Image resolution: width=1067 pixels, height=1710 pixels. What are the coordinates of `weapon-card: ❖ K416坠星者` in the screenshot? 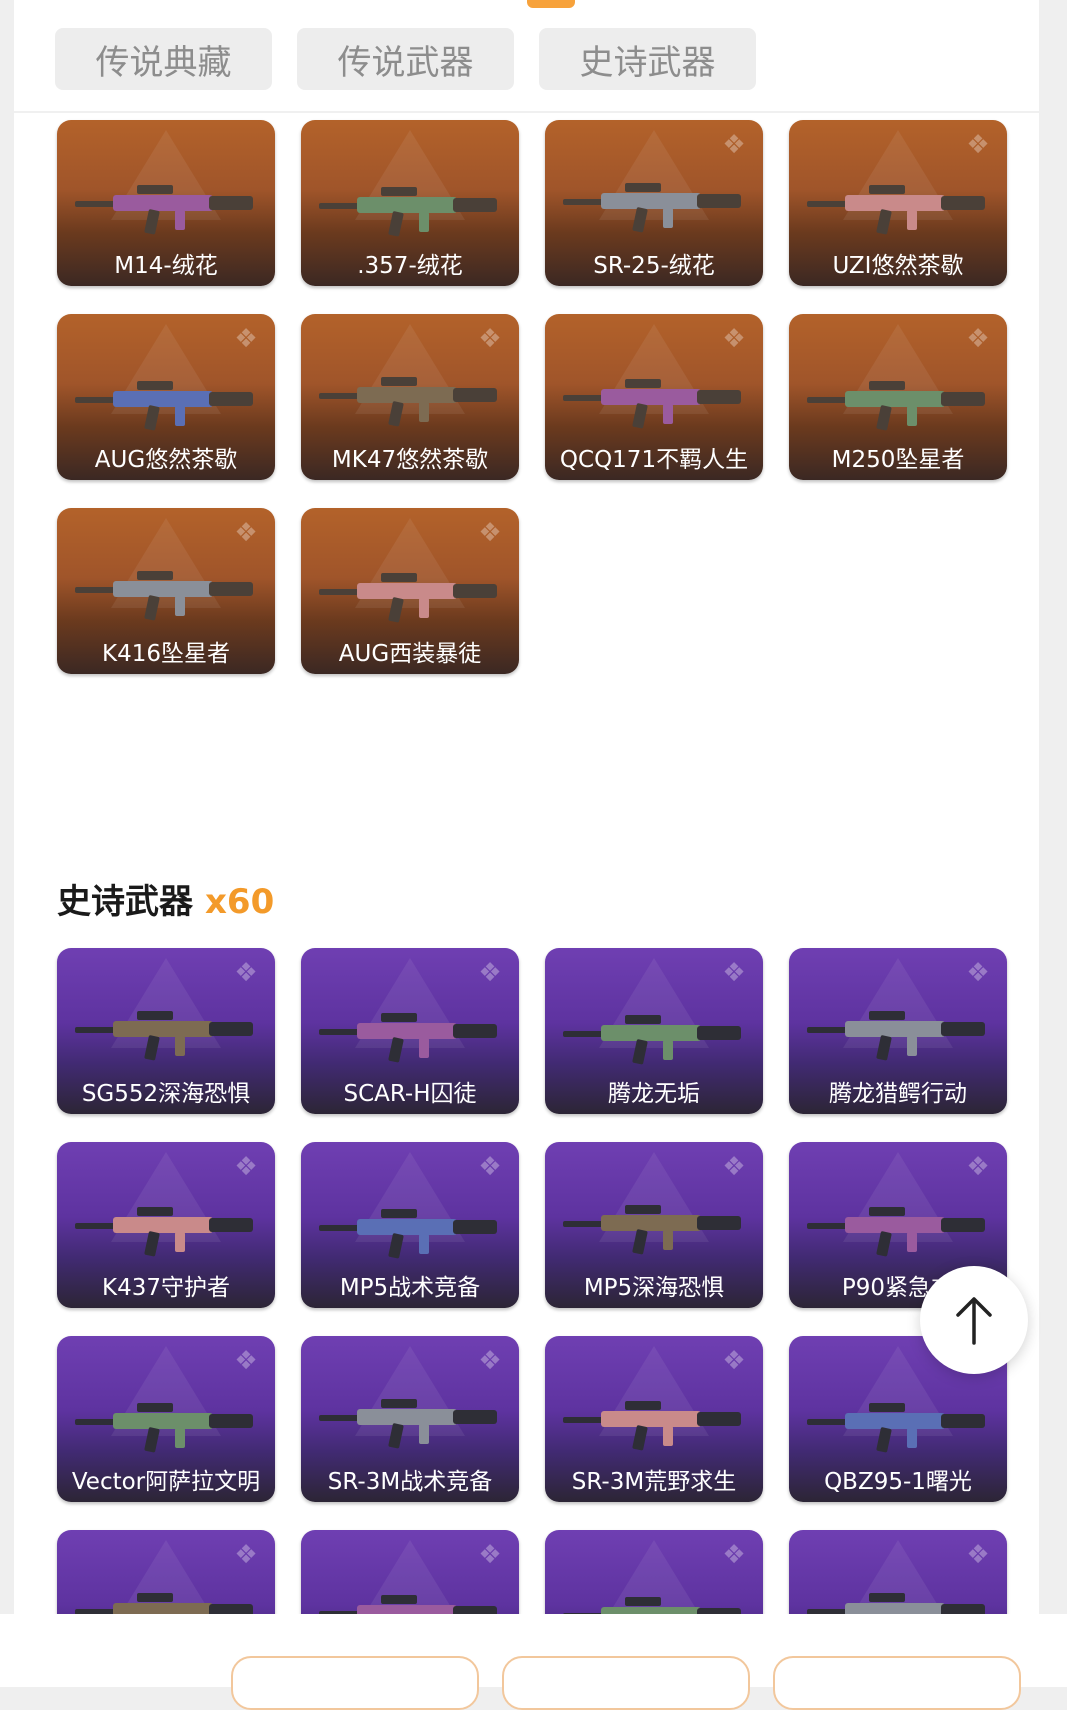 It's located at (166, 591).